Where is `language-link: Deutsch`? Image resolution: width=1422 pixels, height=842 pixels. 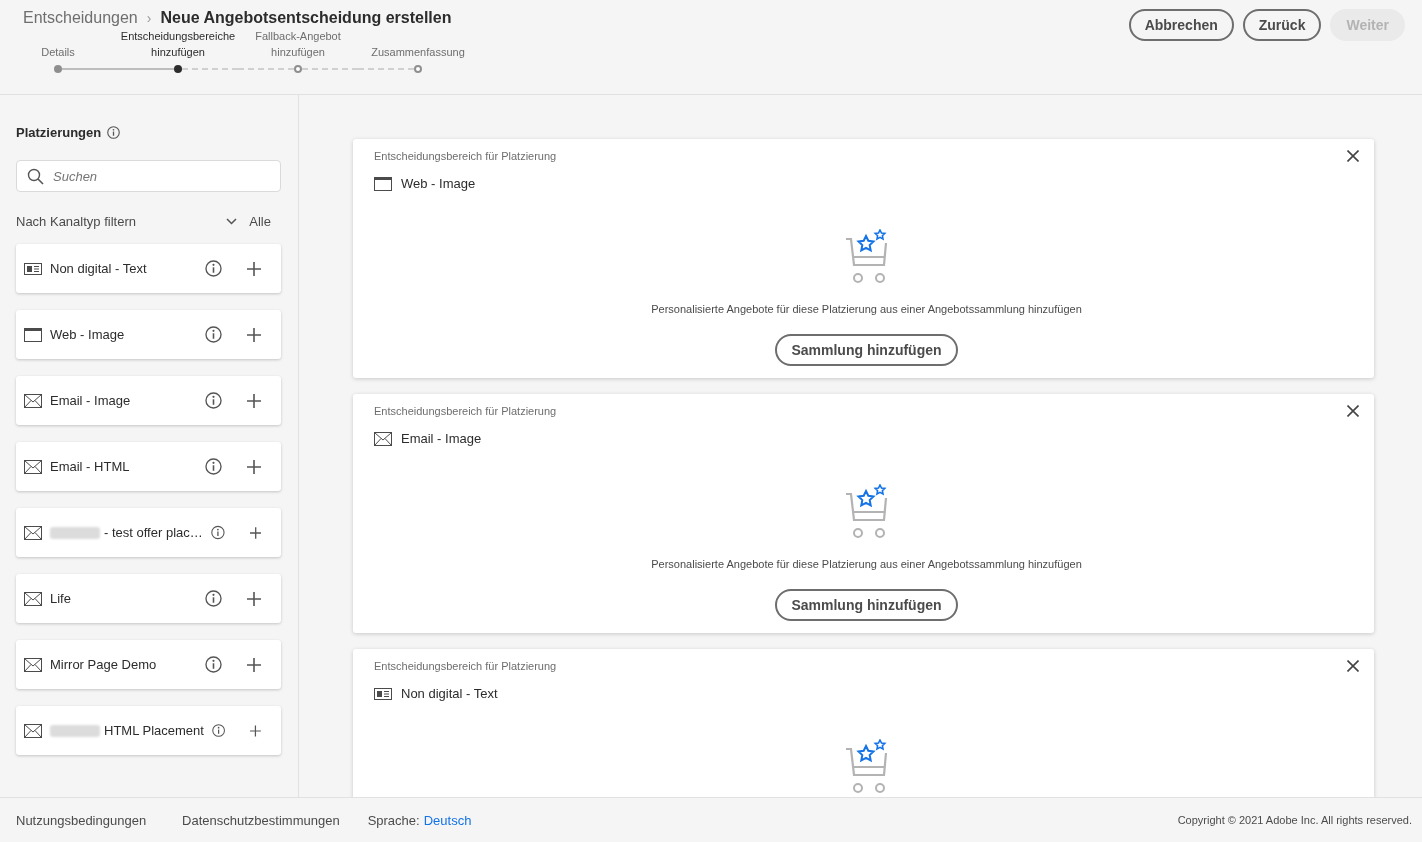
language-link: Deutsch is located at coordinates (447, 820).